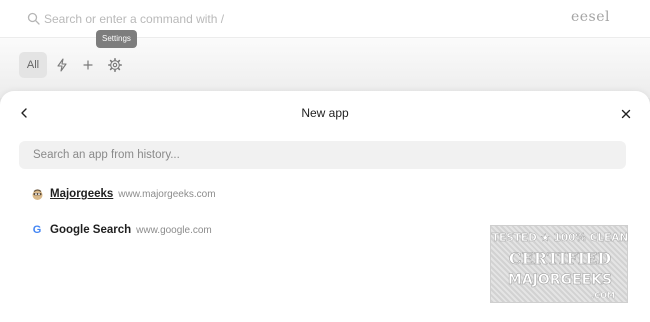  What do you see at coordinates (590, 17) in the screenshot?
I see `brand-logo: eesel` at bounding box center [590, 17].